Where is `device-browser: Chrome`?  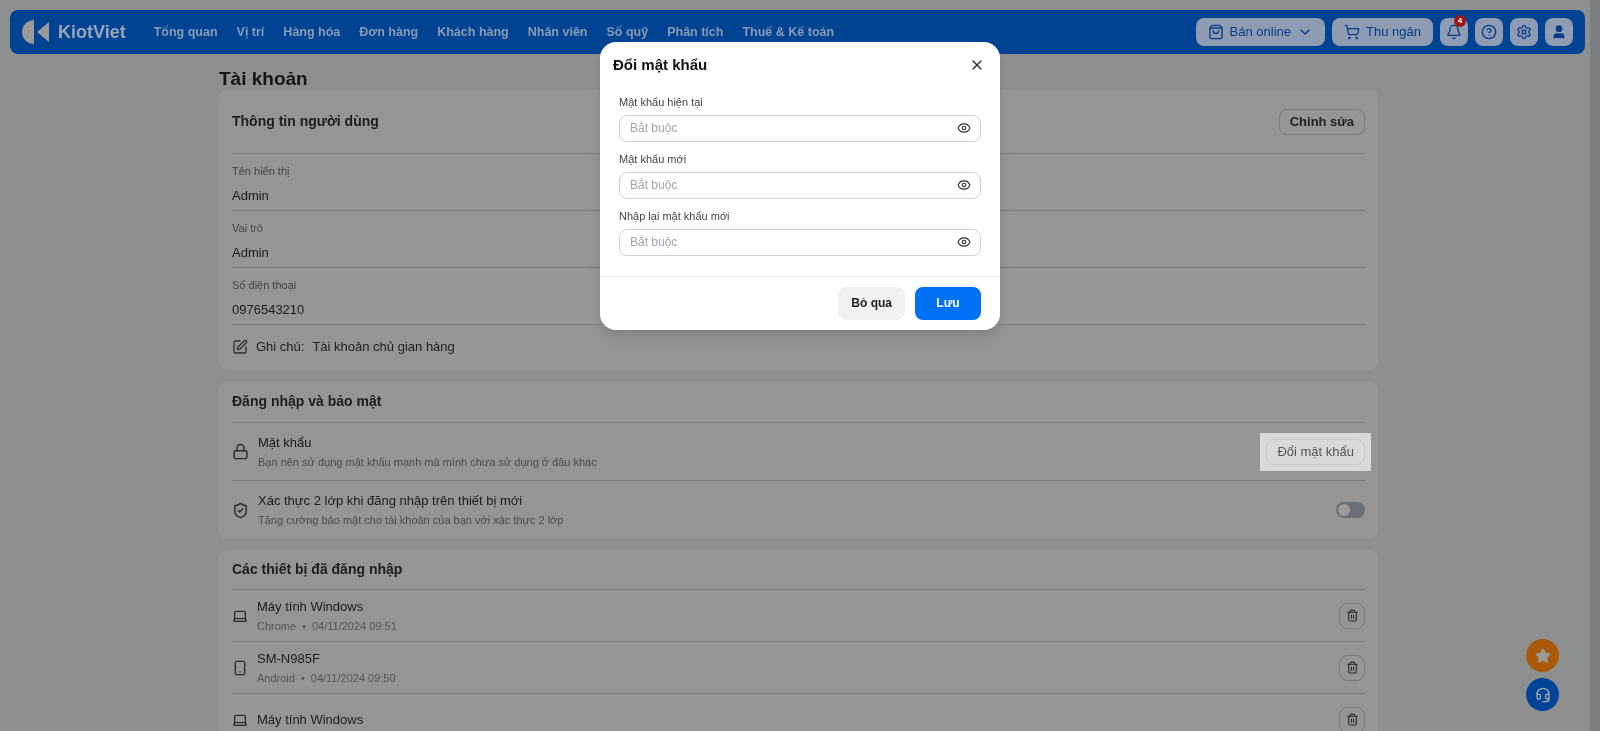 device-browser: Chrome is located at coordinates (277, 625).